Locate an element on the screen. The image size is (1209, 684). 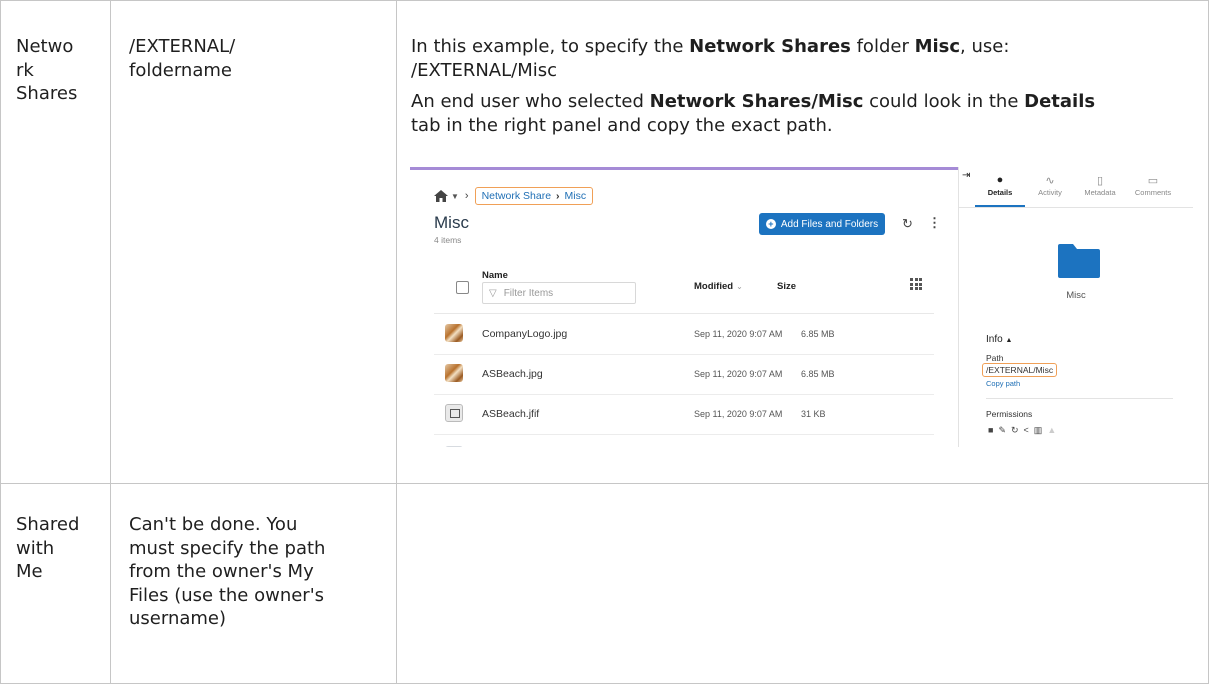
table-border-top is located at coordinates (604, 0).